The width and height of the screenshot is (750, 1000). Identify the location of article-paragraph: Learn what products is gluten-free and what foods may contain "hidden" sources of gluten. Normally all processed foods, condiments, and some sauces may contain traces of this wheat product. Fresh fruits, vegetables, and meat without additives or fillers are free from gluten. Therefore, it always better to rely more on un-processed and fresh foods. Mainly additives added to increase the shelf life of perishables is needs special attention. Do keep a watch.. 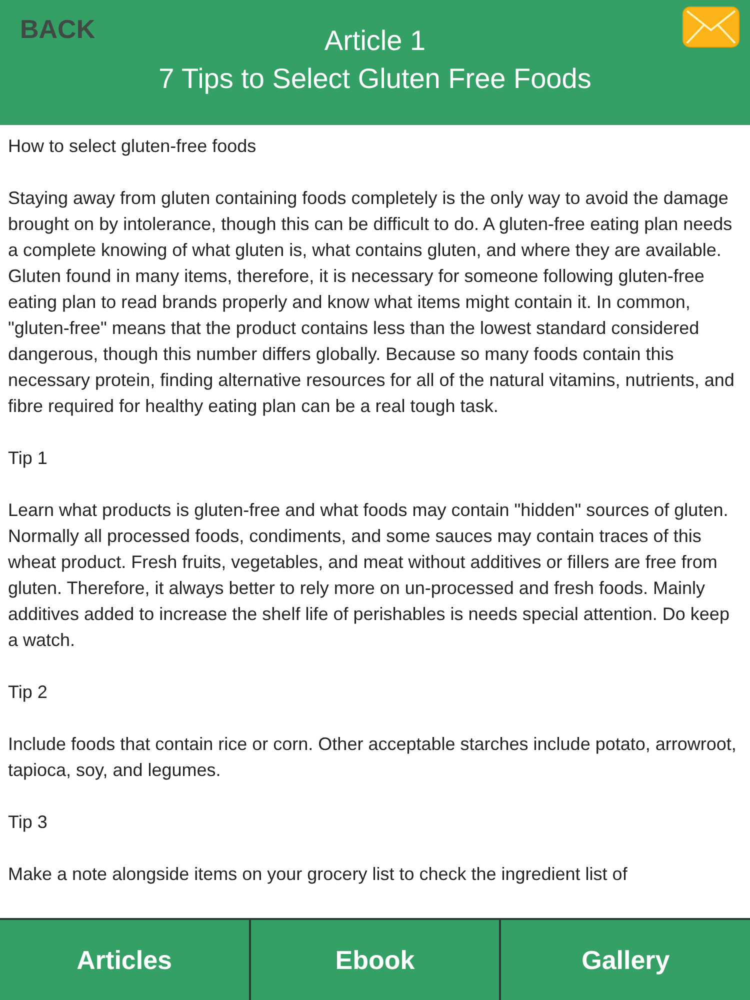
(369, 575).